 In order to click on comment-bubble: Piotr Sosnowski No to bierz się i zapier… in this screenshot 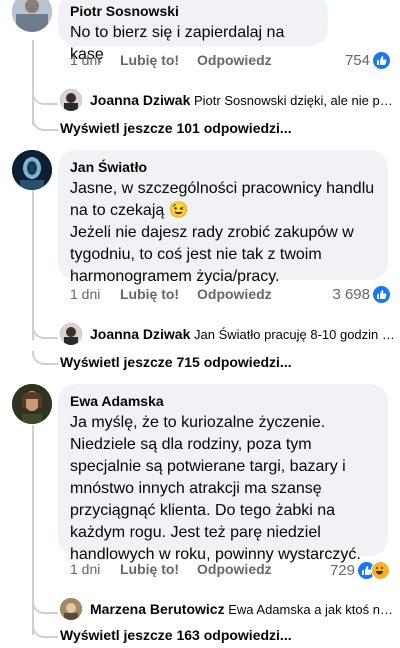, I will do `click(193, 31)`.